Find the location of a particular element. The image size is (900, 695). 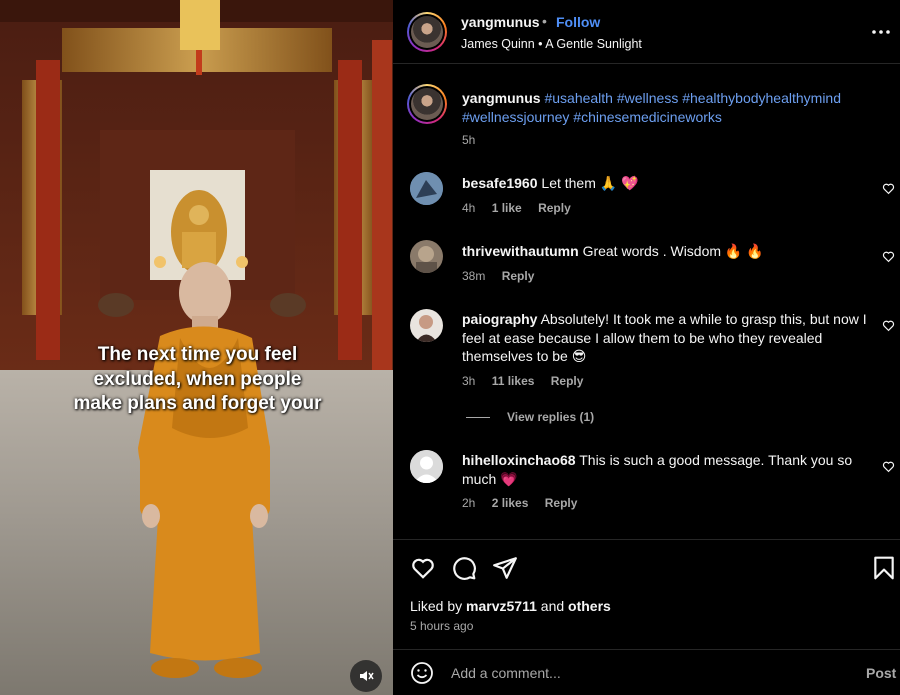

like-heart-icon is located at coordinates (423, 568).